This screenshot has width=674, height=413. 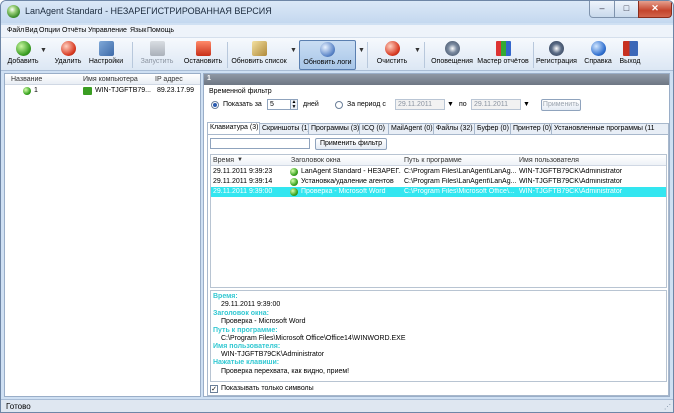 I want to click on minimize-button: –, so click(x=602, y=9).